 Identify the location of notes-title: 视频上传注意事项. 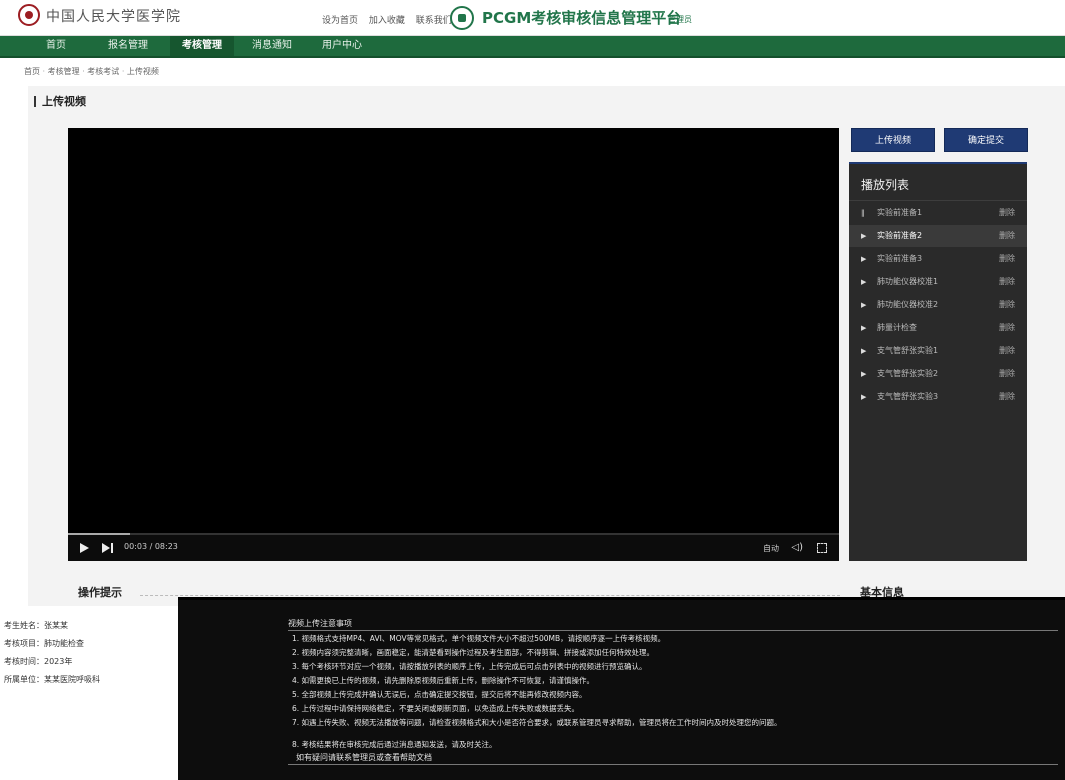
(320, 623).